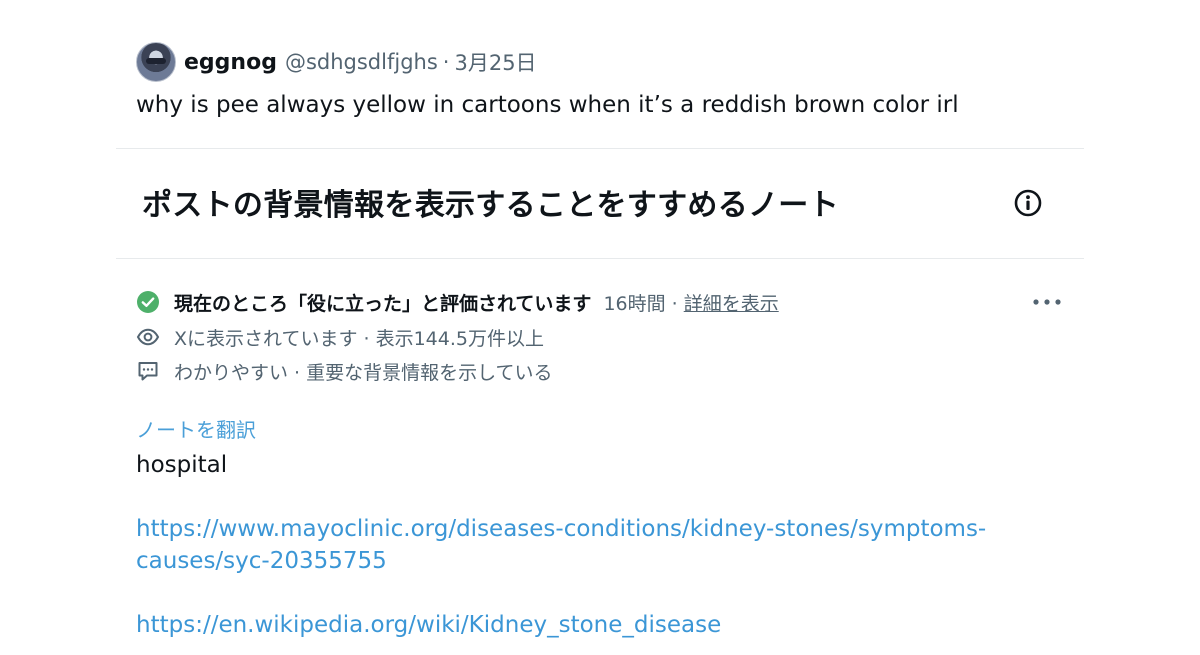 Image resolution: width=1200 pixels, height=655 pixels. Describe the element at coordinates (383, 303) in the screenshot. I see `note-status: 現在のところ「役に立った」と評価されています` at that location.